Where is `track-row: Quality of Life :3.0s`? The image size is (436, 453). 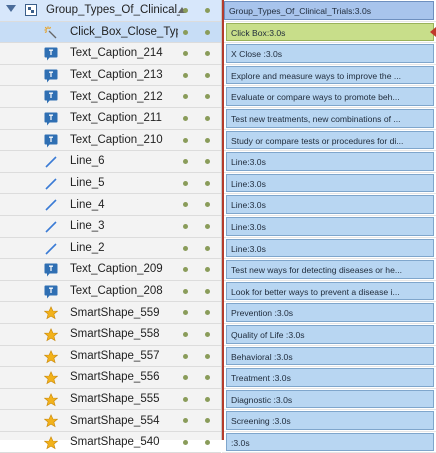 track-row: Quality of Life :3.0s is located at coordinates (329, 335).